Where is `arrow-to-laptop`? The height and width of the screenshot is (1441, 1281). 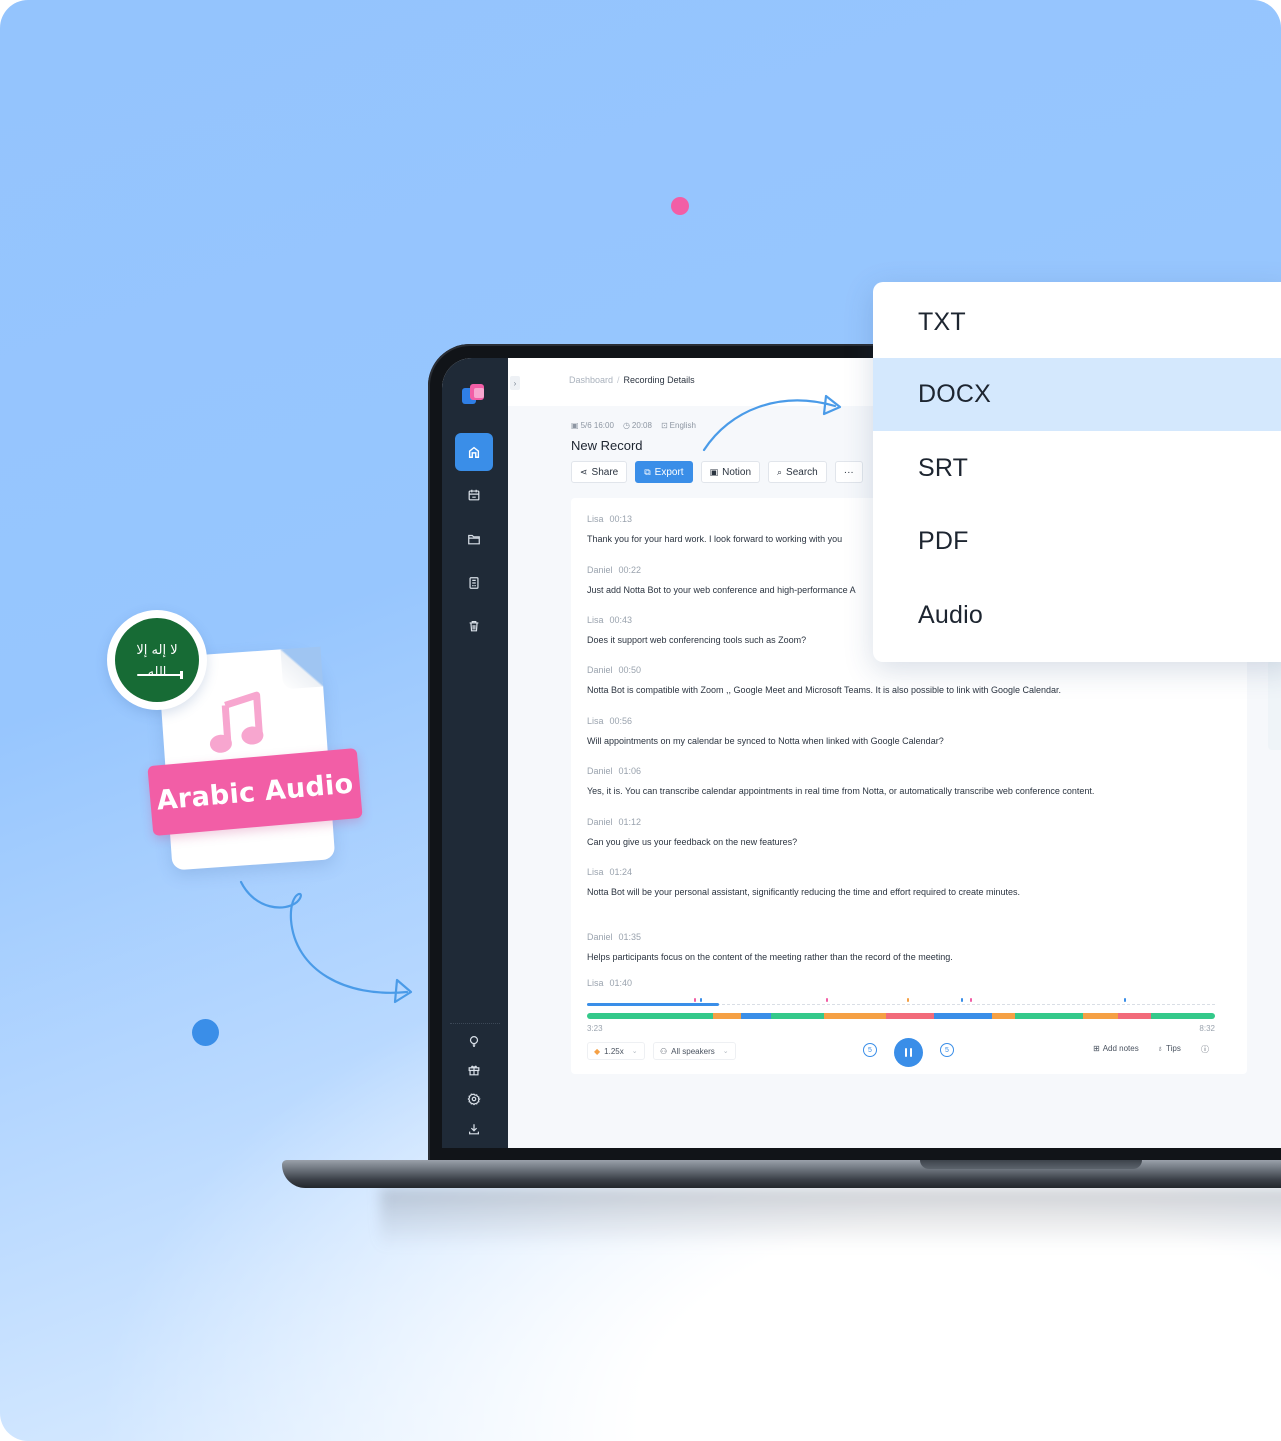
arrow-to-laptop is located at coordinates (326, 942).